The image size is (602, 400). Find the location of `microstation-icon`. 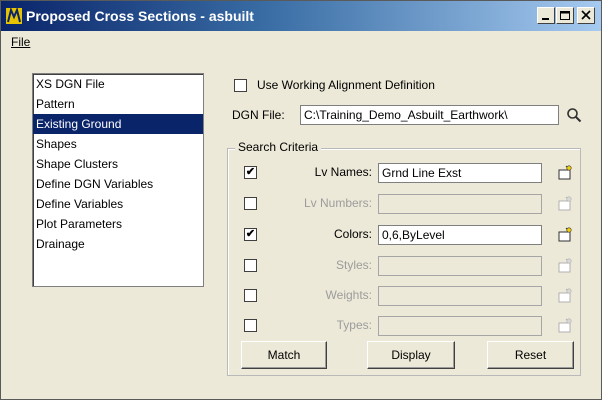

microstation-icon is located at coordinates (14, 16).